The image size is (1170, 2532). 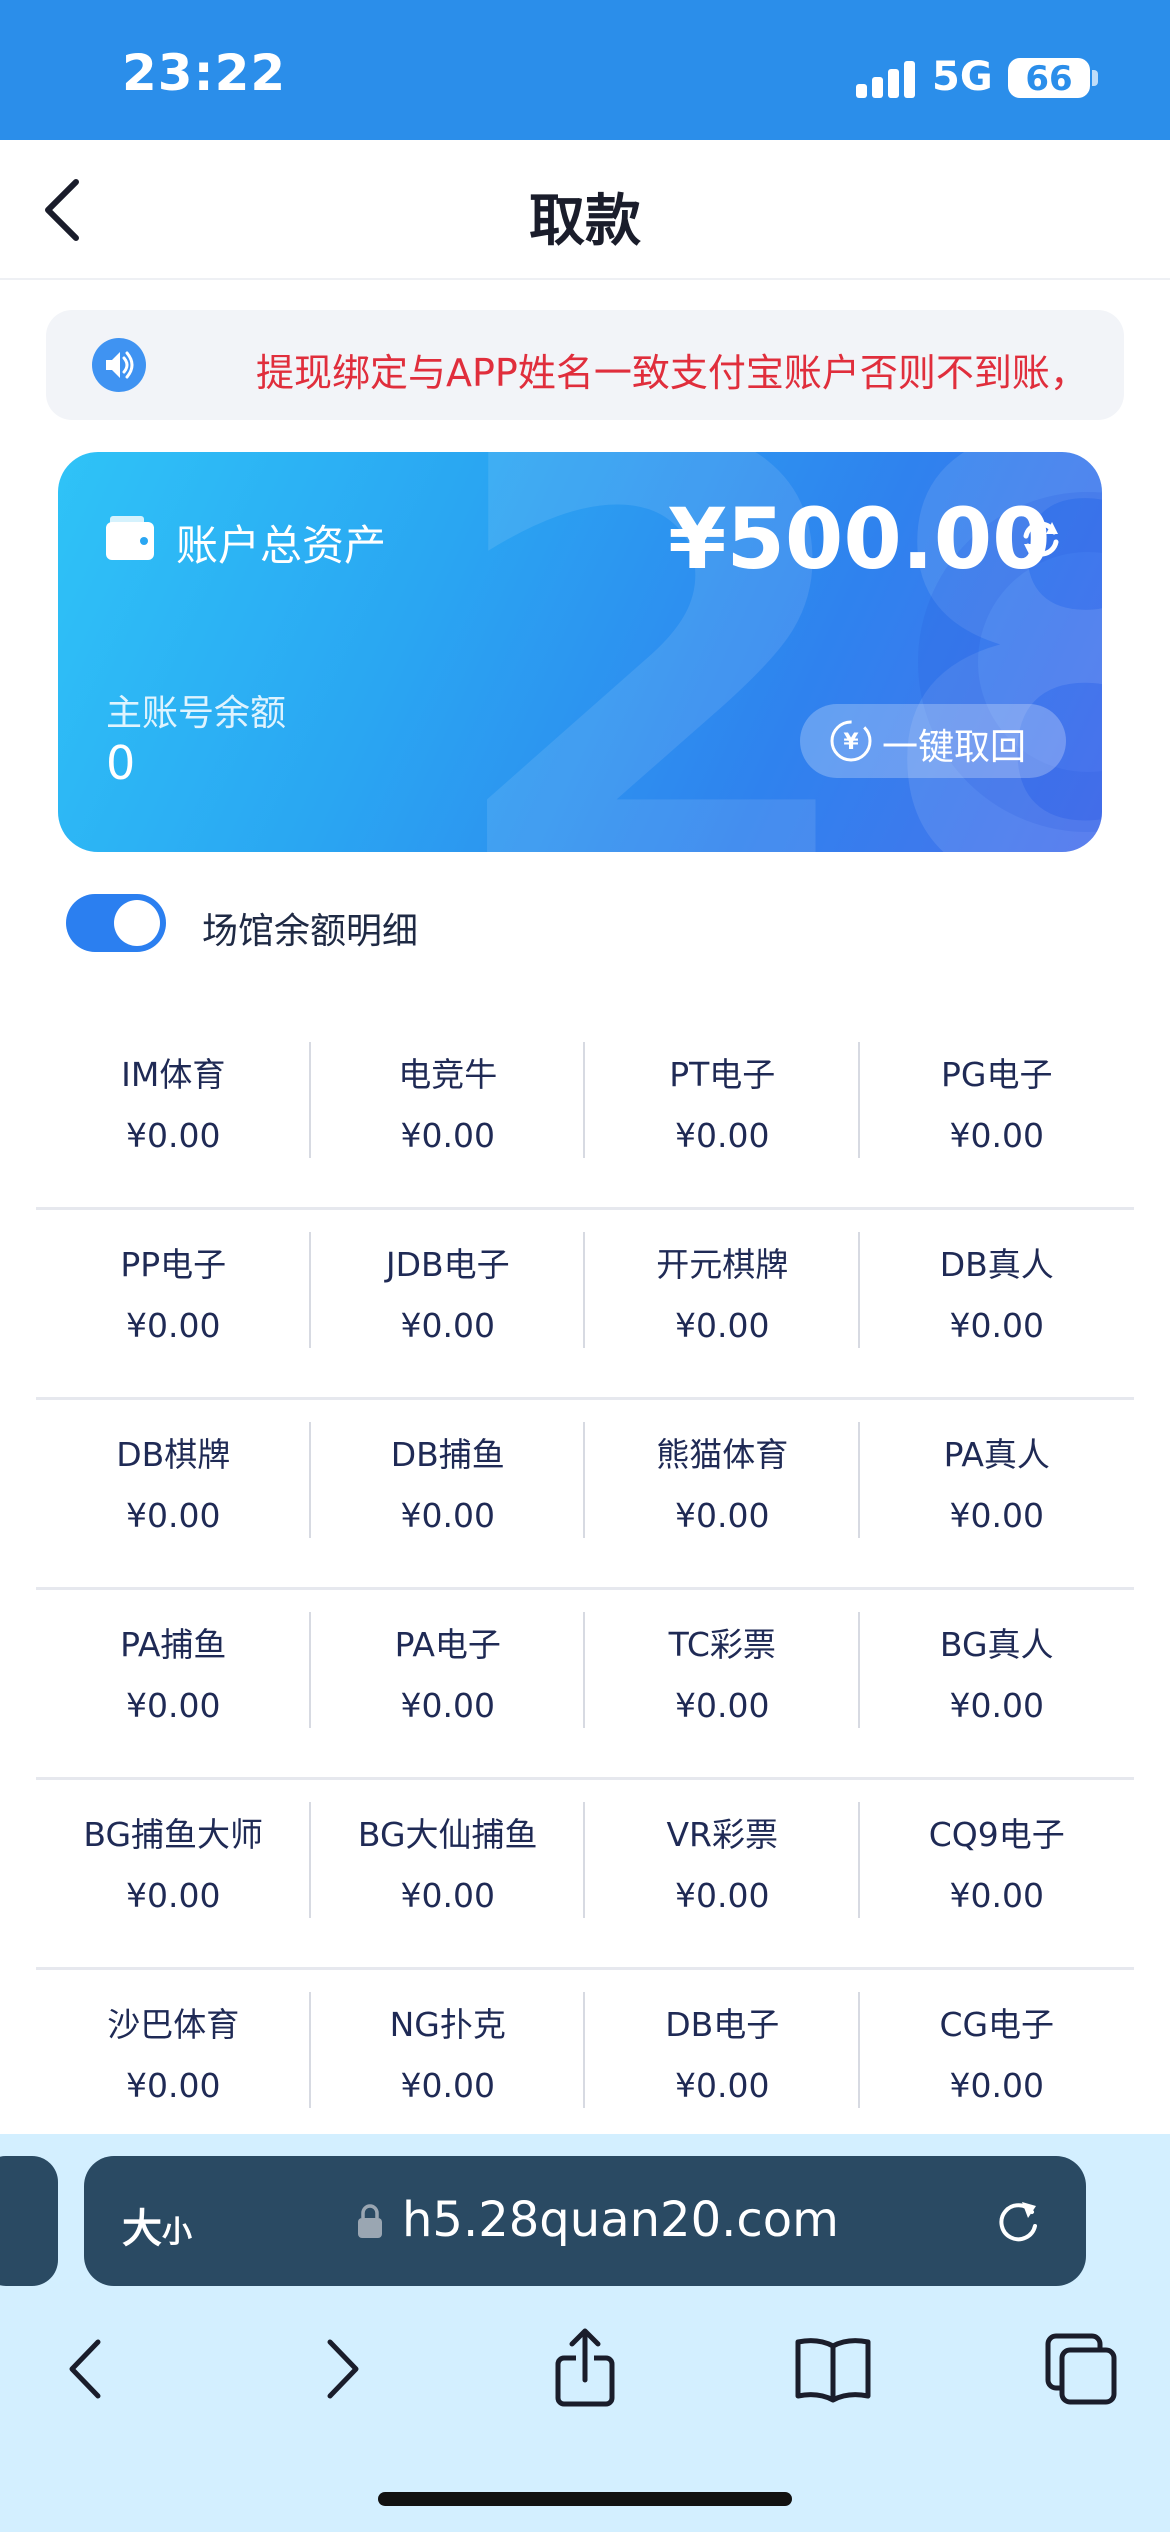 I want to click on battery-level: 66, so click(x=1049, y=79).